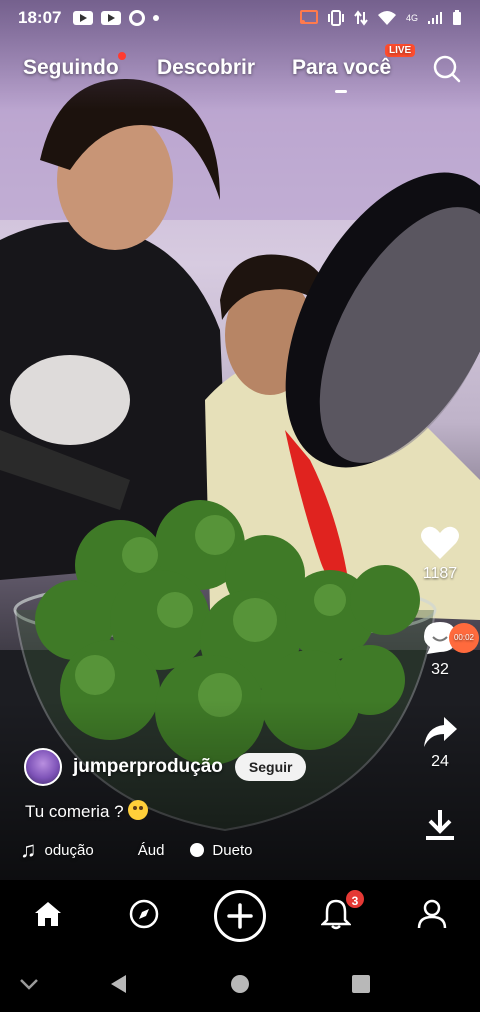  I want to click on tab-para-voce: Para você, so click(341, 68).